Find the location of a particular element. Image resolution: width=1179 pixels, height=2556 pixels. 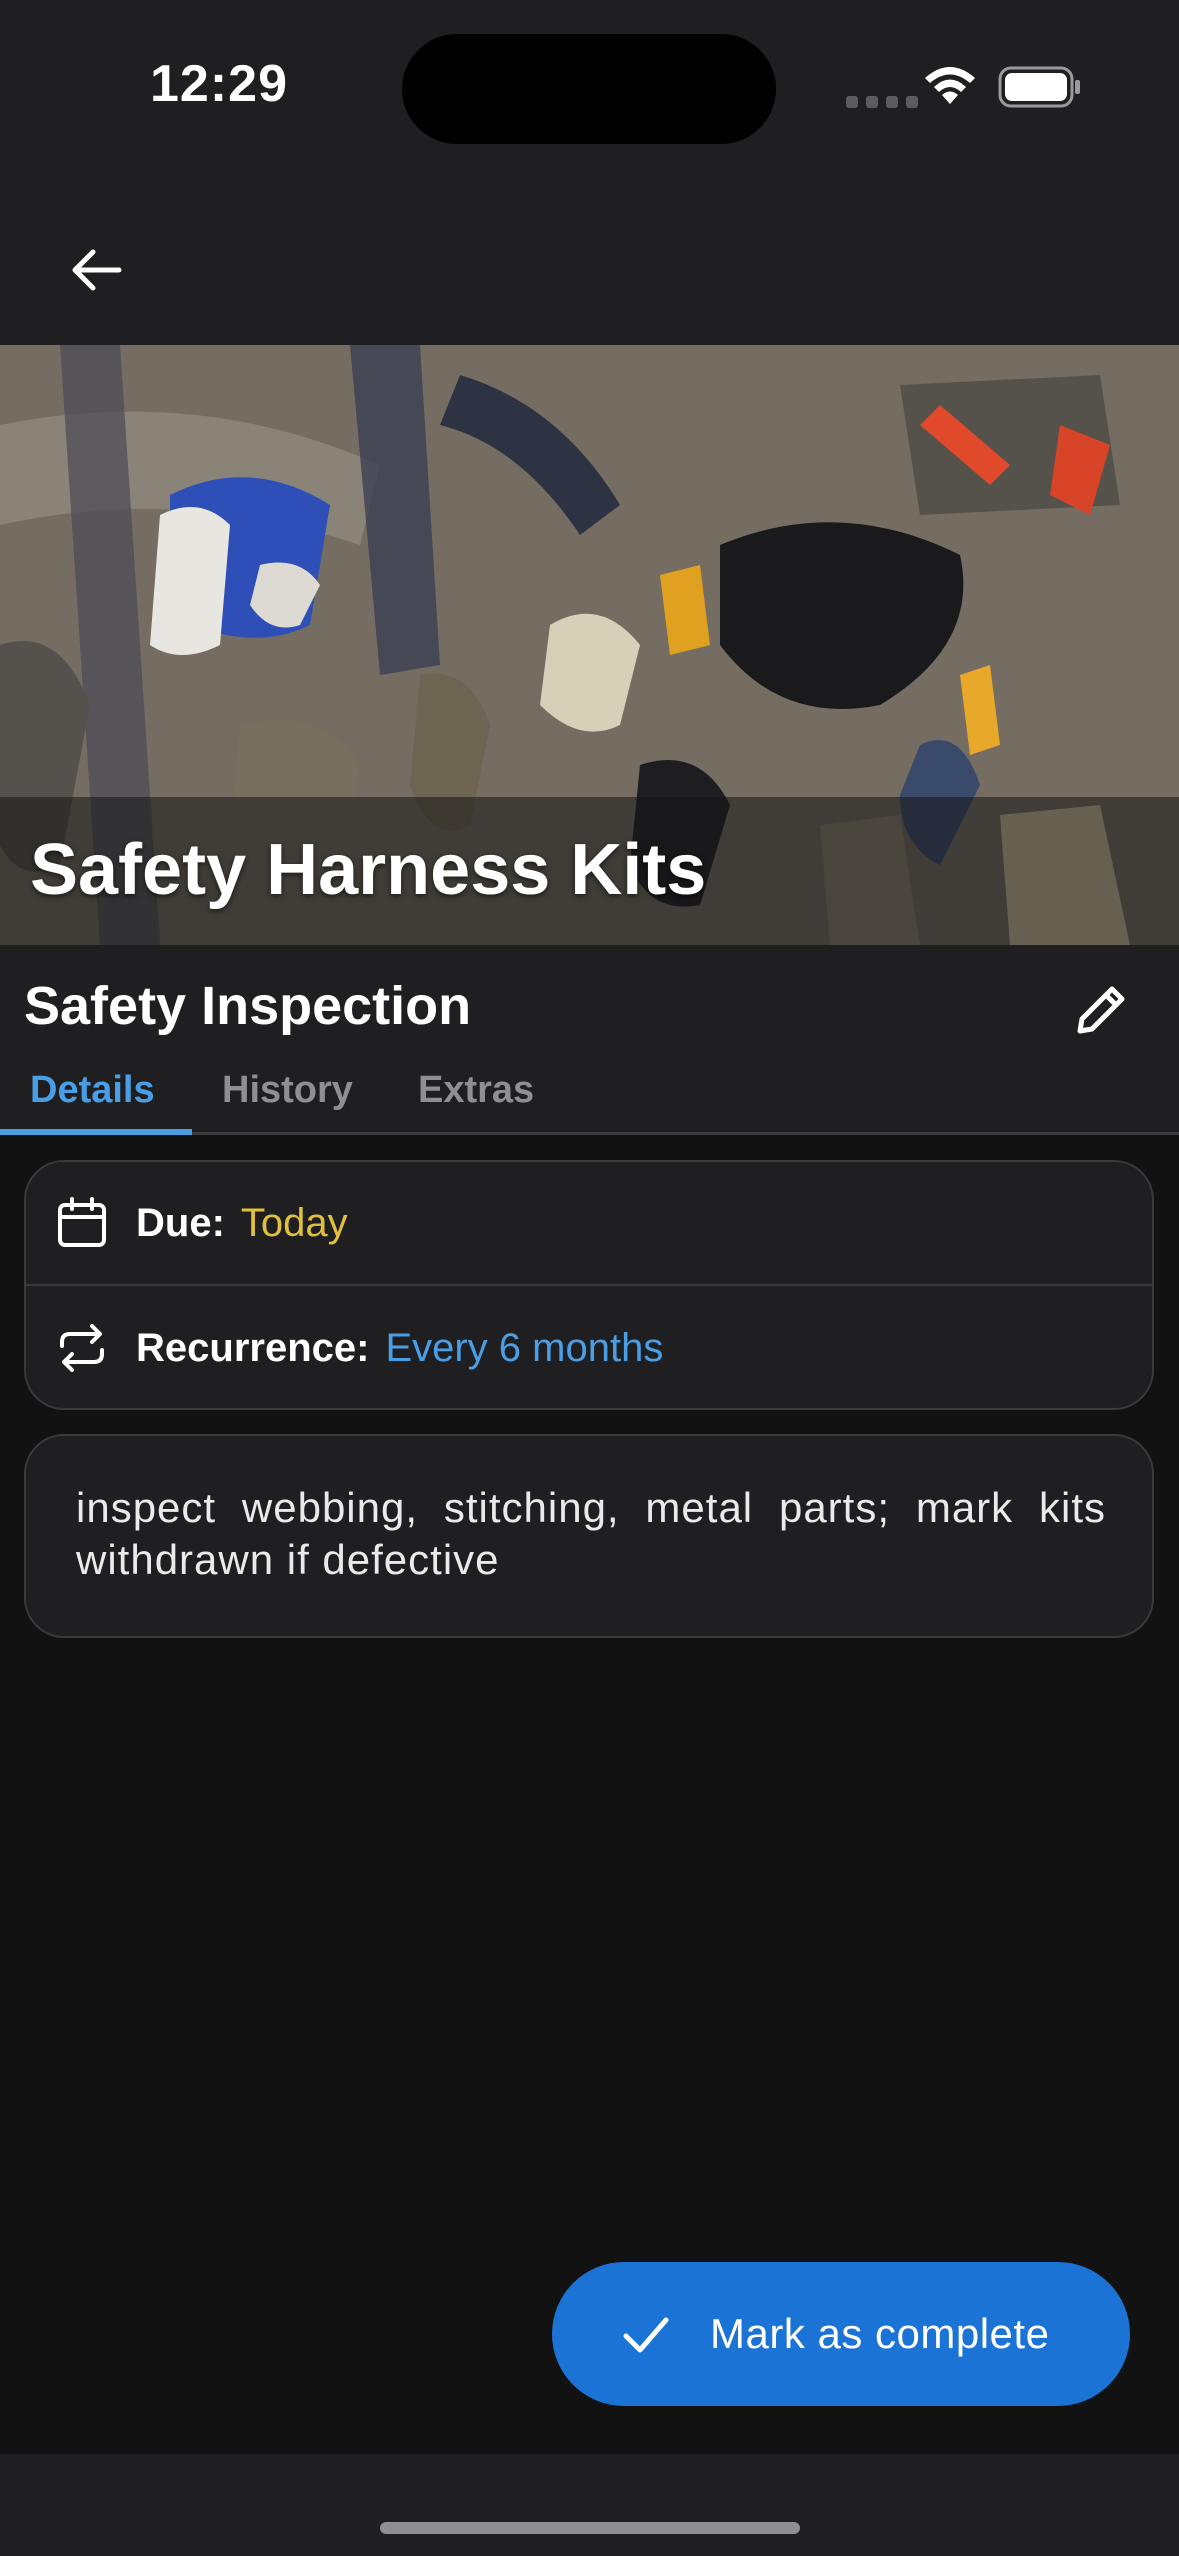

schedule-card: Due: Today Recurrence: Every 6 months is located at coordinates (589, 1285).